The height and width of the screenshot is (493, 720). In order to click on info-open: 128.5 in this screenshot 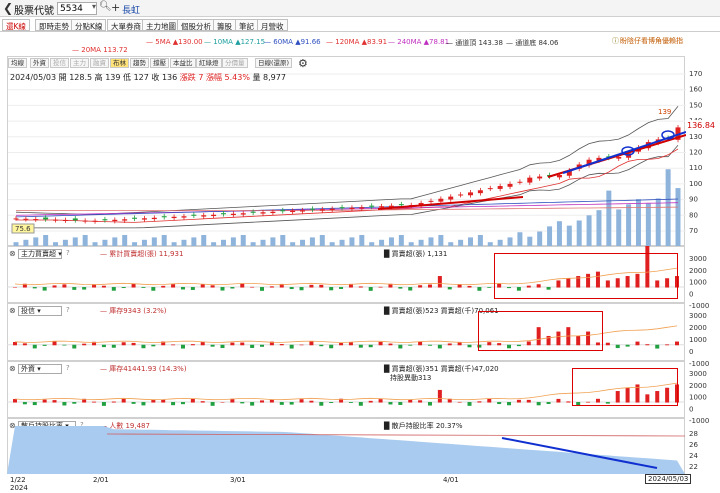, I will do `click(81, 77)`.